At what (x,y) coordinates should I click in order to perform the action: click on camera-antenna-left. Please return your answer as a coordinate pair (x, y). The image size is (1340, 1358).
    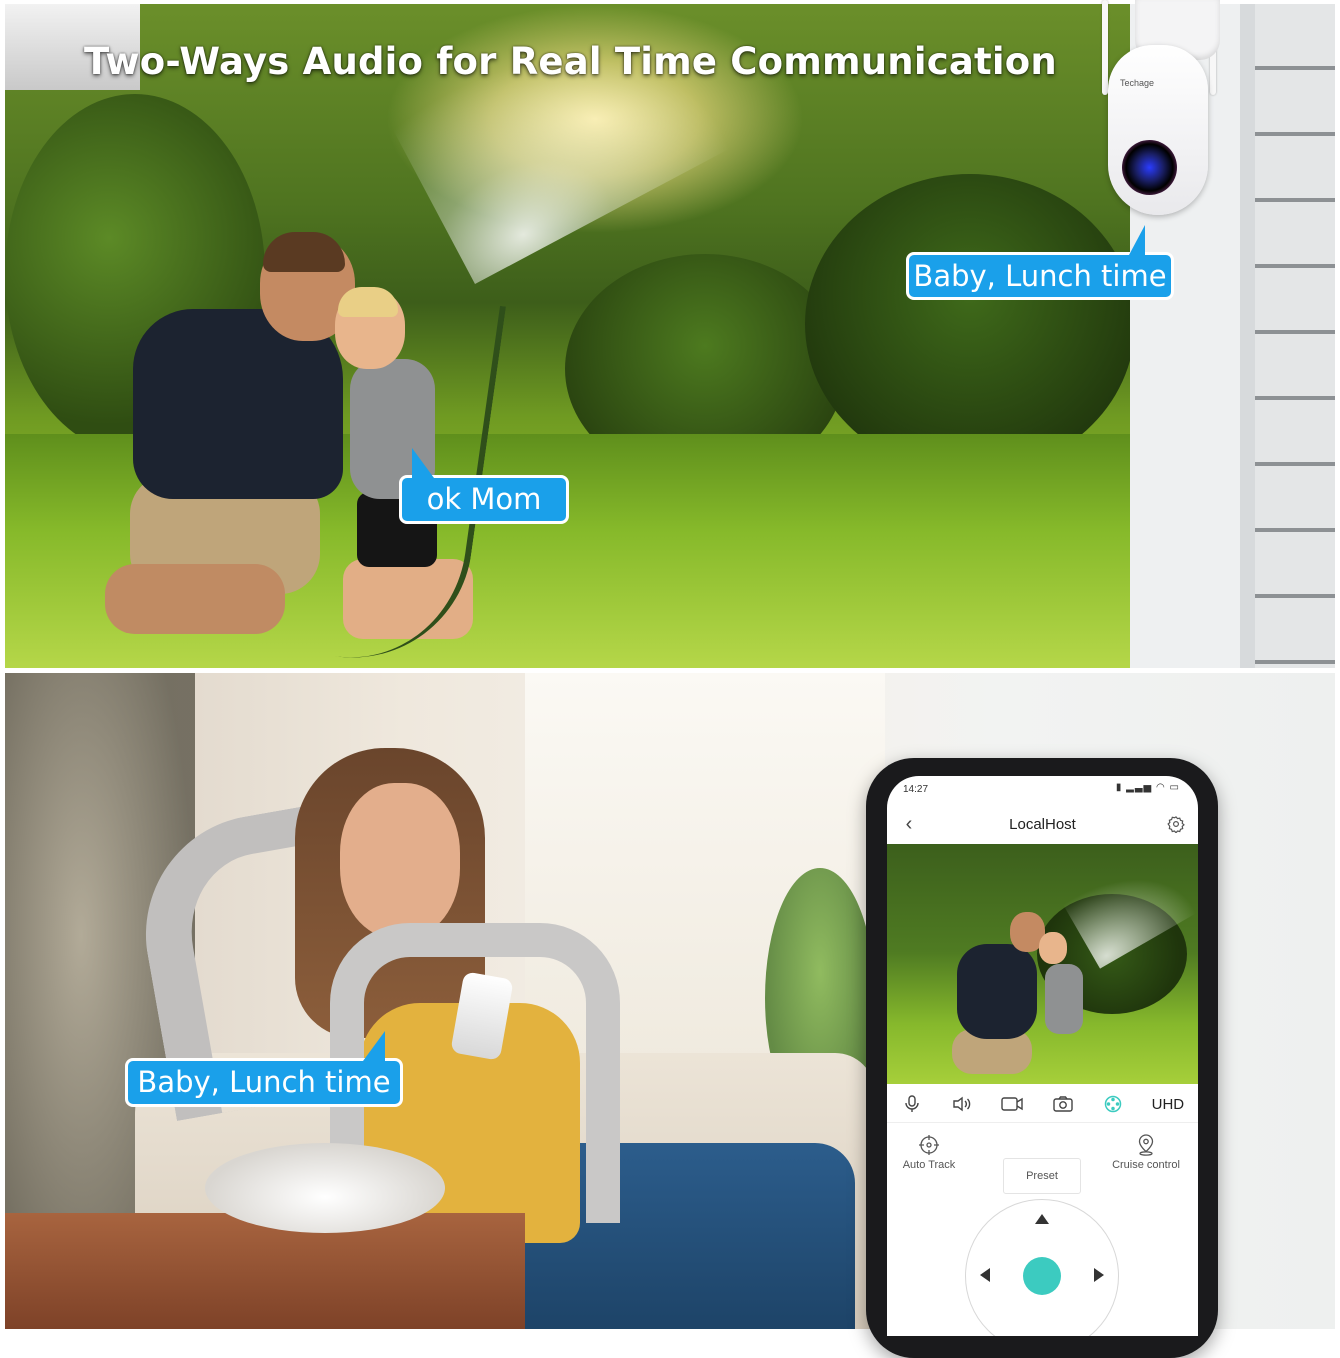
    Looking at the image, I should click on (1105, 47).